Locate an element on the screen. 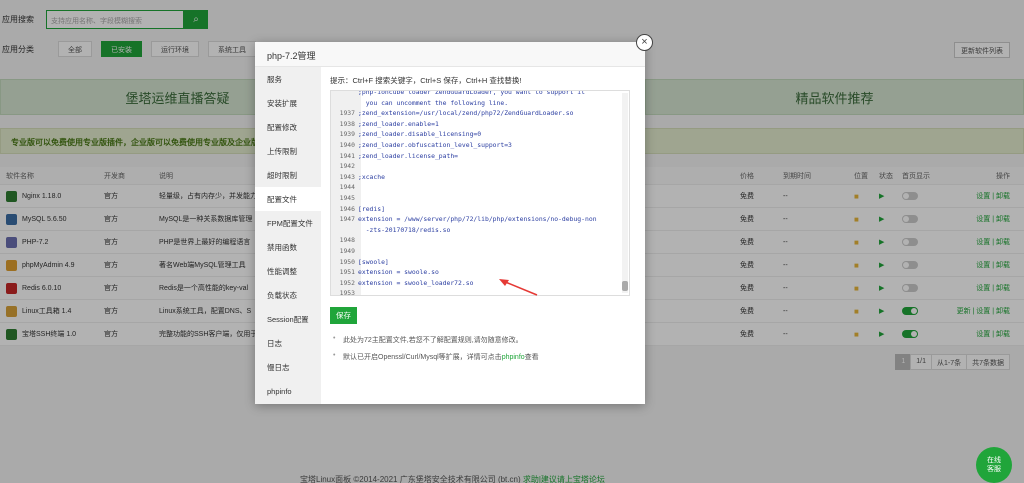 This screenshot has width=1024, height=483. line-number: 1939 is located at coordinates (347, 134).